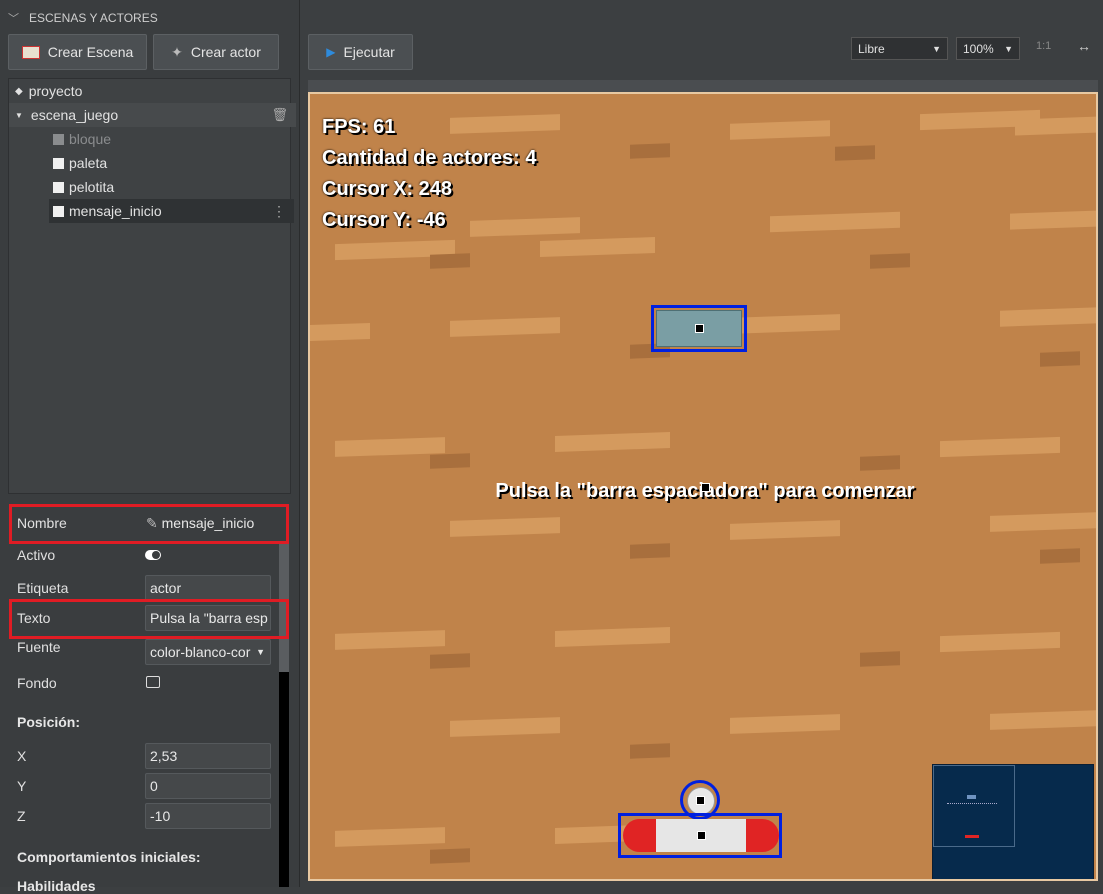 The width and height of the screenshot is (1103, 894). Describe the element at coordinates (90, 139) in the screenshot. I see `tree-label: bloque` at that location.